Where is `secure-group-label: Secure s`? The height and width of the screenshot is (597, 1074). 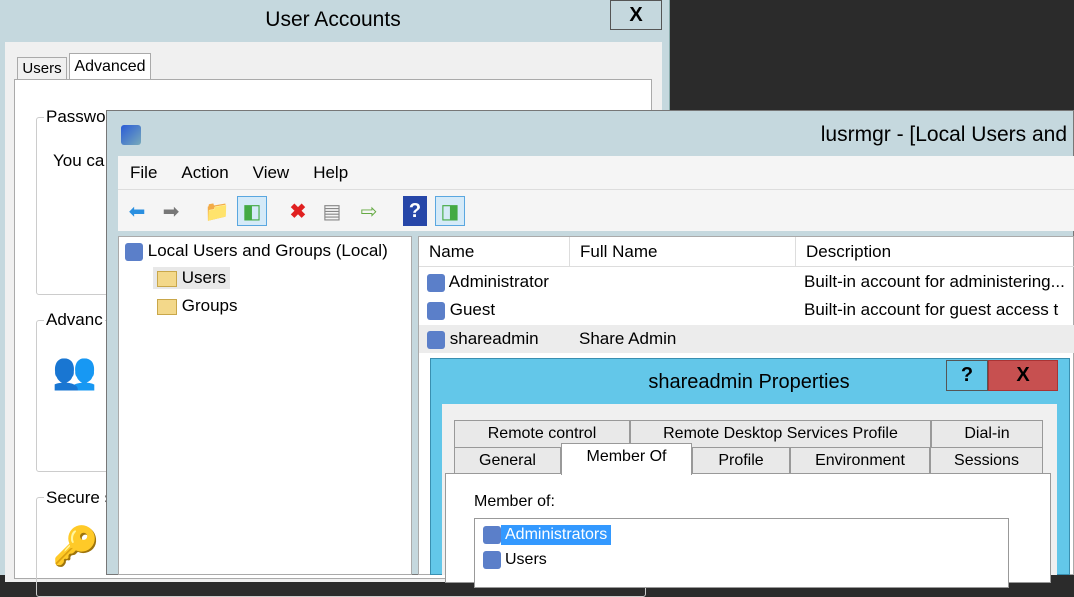
secure-group-label: Secure s is located at coordinates (80, 498).